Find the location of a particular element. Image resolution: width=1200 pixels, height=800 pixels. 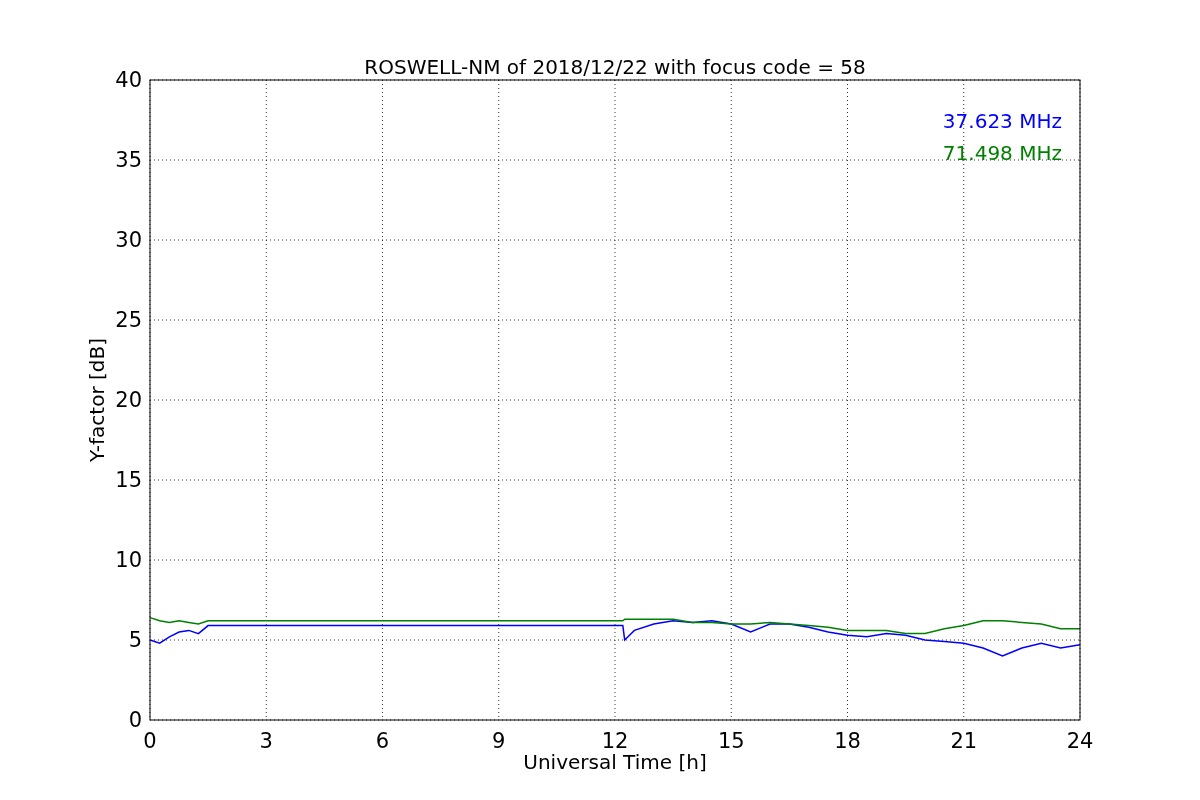

tick-label: 25 is located at coordinates (128, 320).